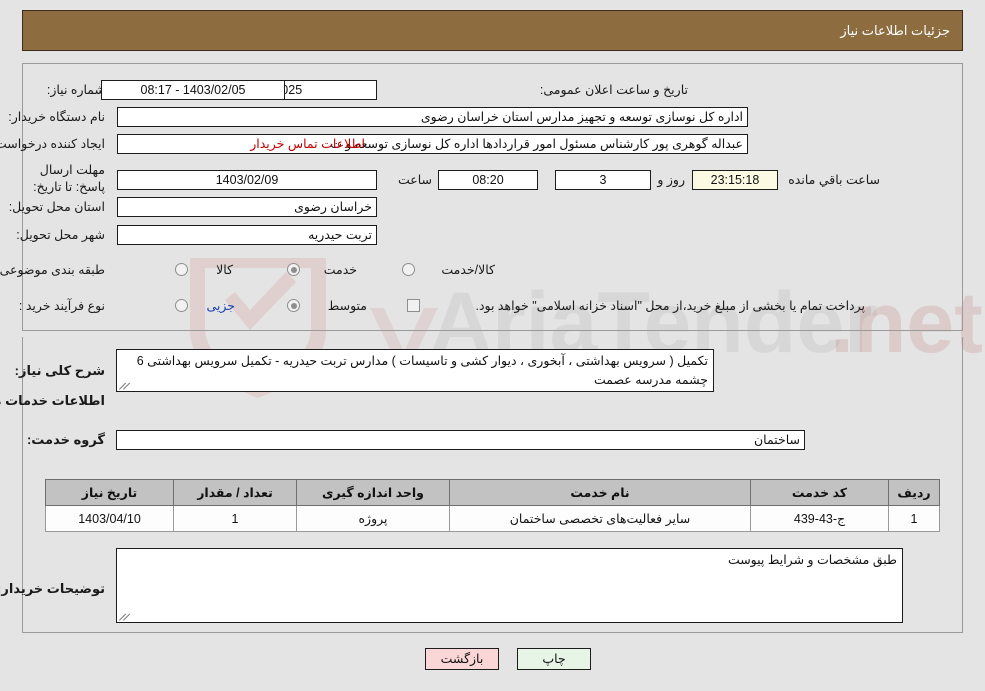 This screenshot has width=985, height=691. Describe the element at coordinates (61, 306) in the screenshot. I see `process-label: نوع فرآیند خرید :` at that location.